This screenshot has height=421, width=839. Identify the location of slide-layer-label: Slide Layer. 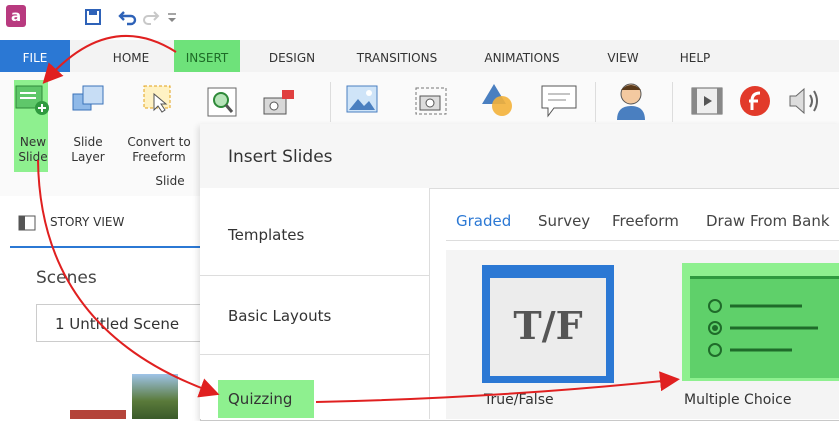
(88, 150).